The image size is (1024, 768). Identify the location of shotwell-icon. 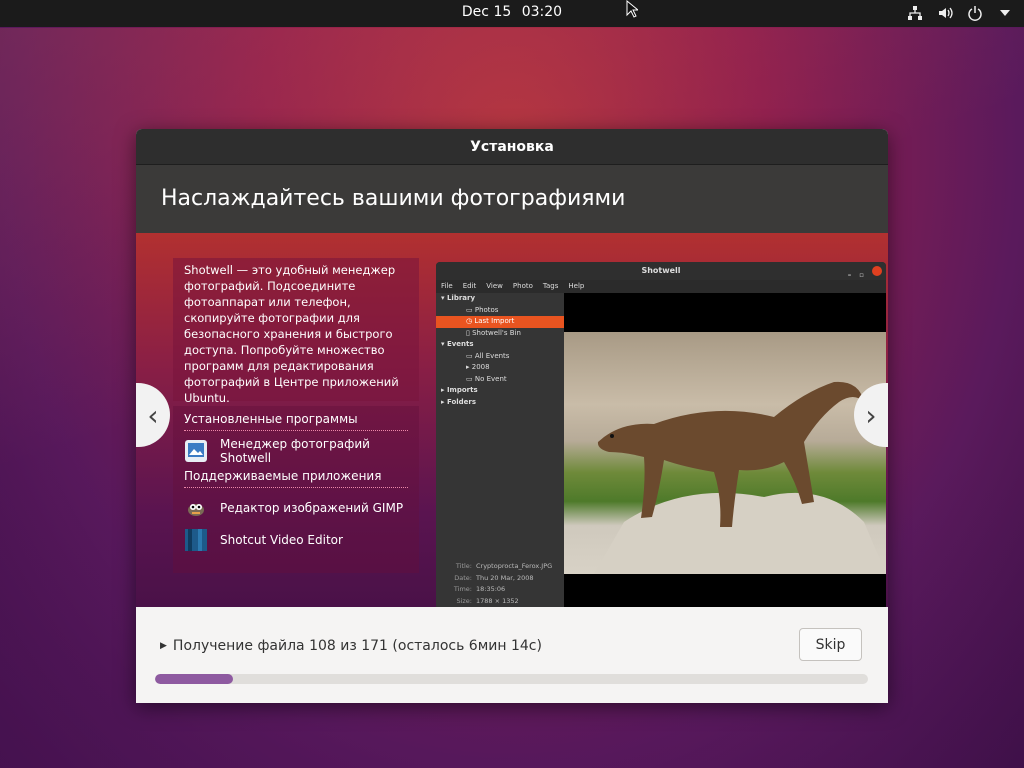
(196, 451).